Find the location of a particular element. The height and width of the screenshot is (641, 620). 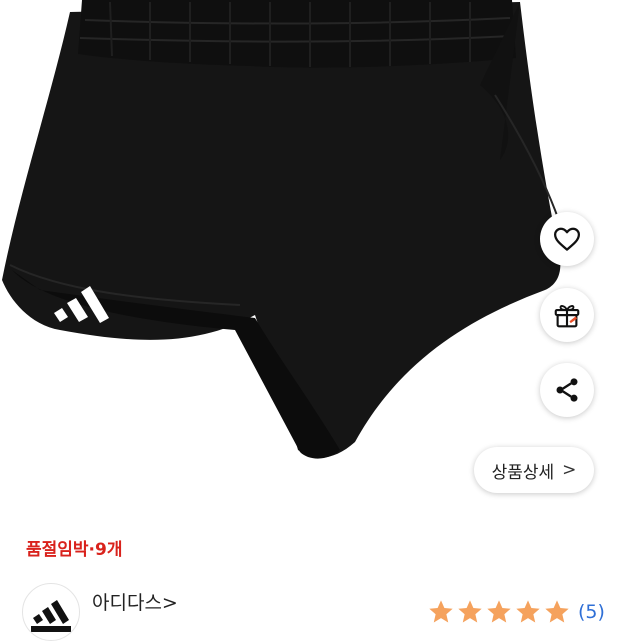

rating-stars: (5) is located at coordinates (516, 612).